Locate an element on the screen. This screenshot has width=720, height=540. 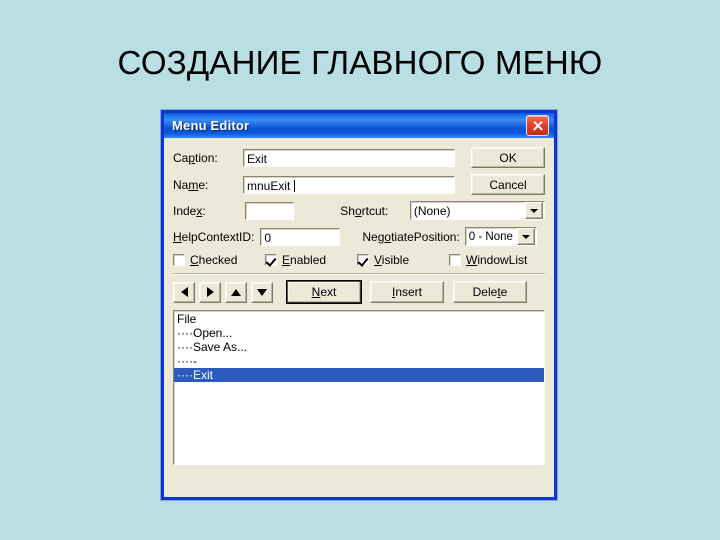
caption-input-value: Exit is located at coordinates (256, 158).